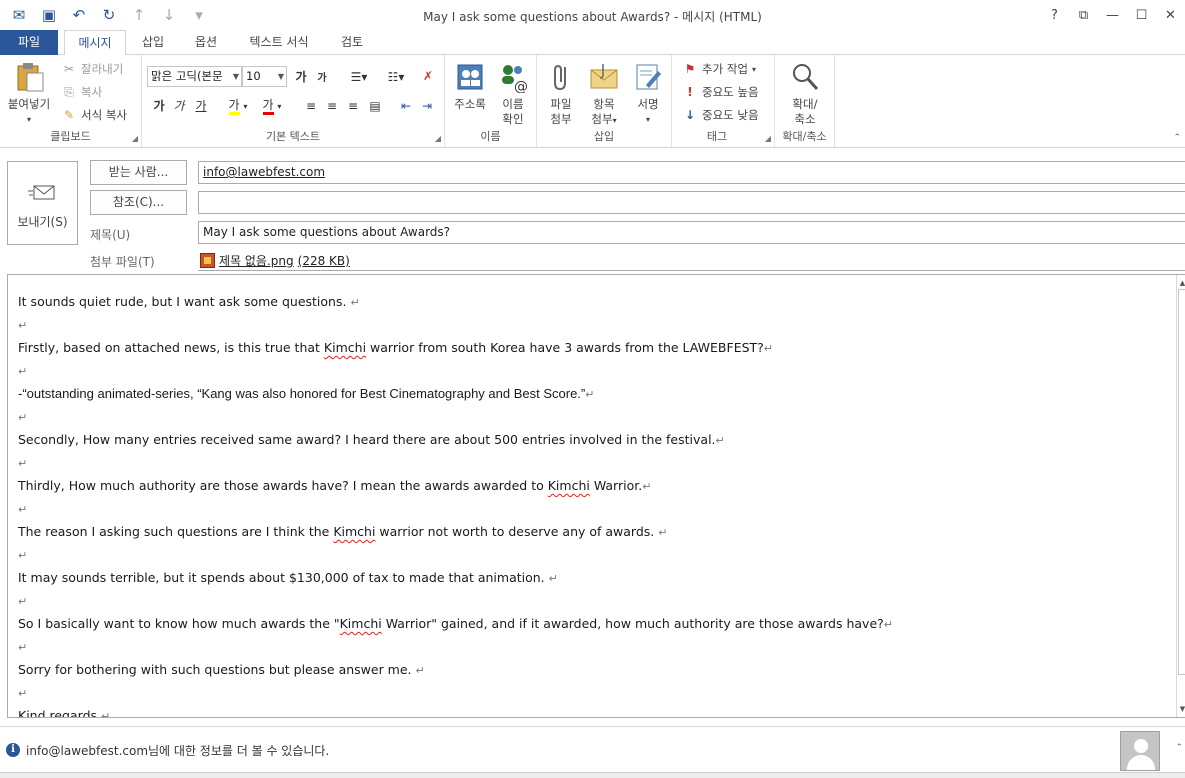  Describe the element at coordinates (201, 106) in the screenshot. I see `underline-button: 가` at that location.